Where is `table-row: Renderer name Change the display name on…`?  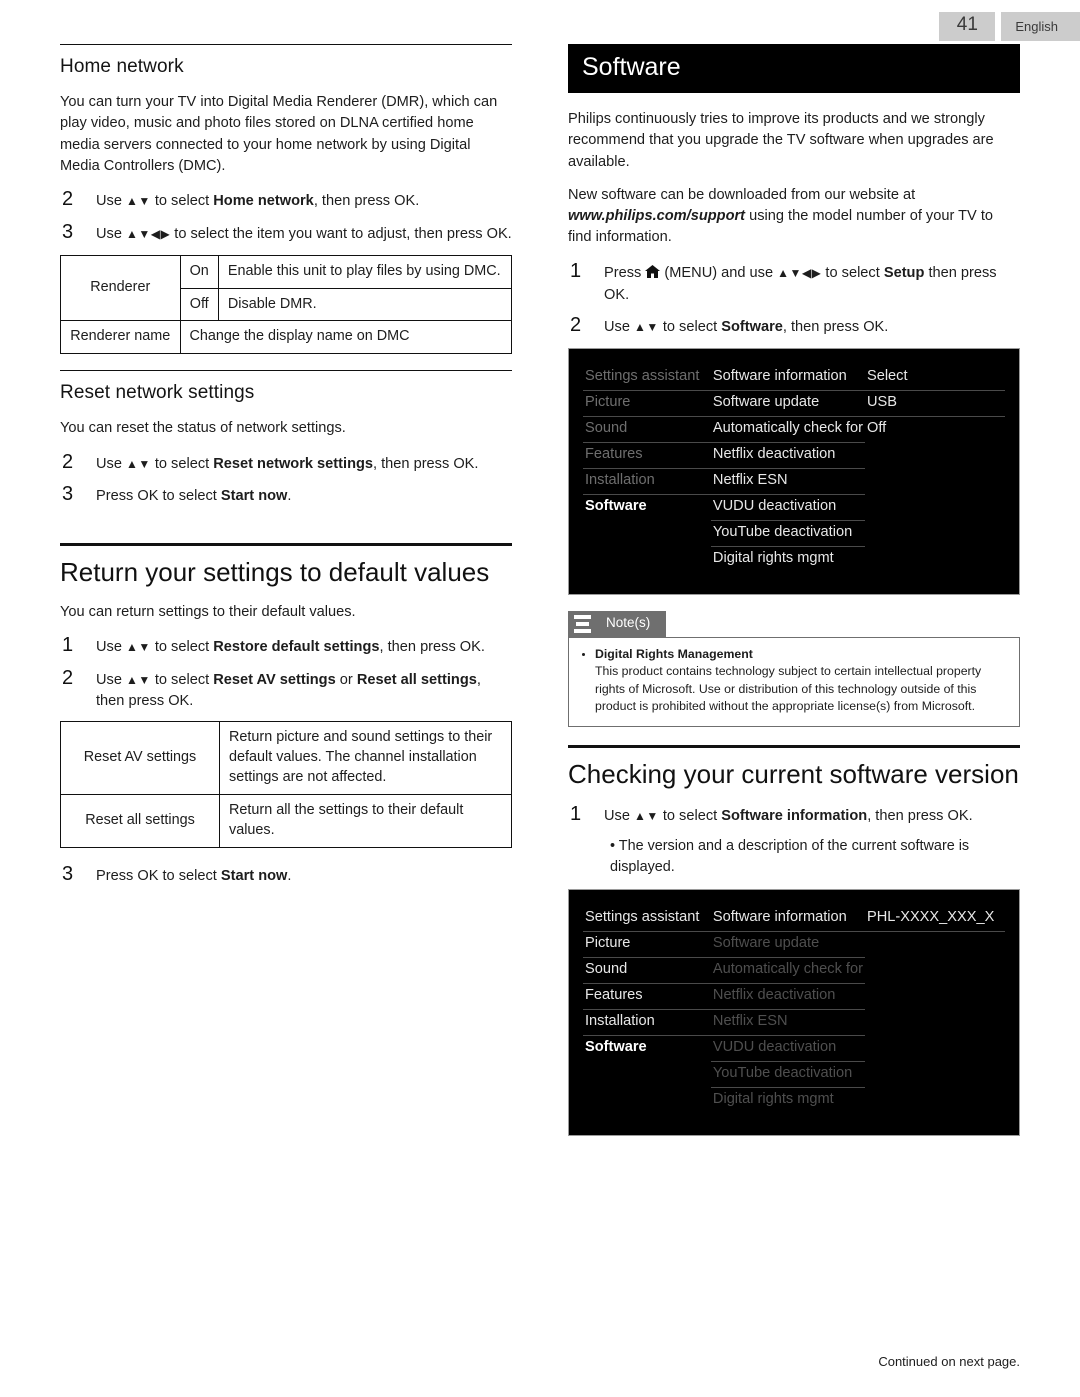 table-row: Renderer name Change the display name on… is located at coordinates (286, 337).